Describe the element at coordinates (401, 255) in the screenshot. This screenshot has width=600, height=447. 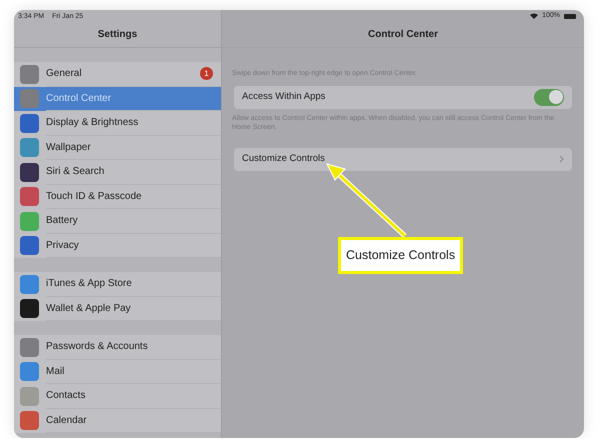
I see `callout-label: Customize Controls` at that location.